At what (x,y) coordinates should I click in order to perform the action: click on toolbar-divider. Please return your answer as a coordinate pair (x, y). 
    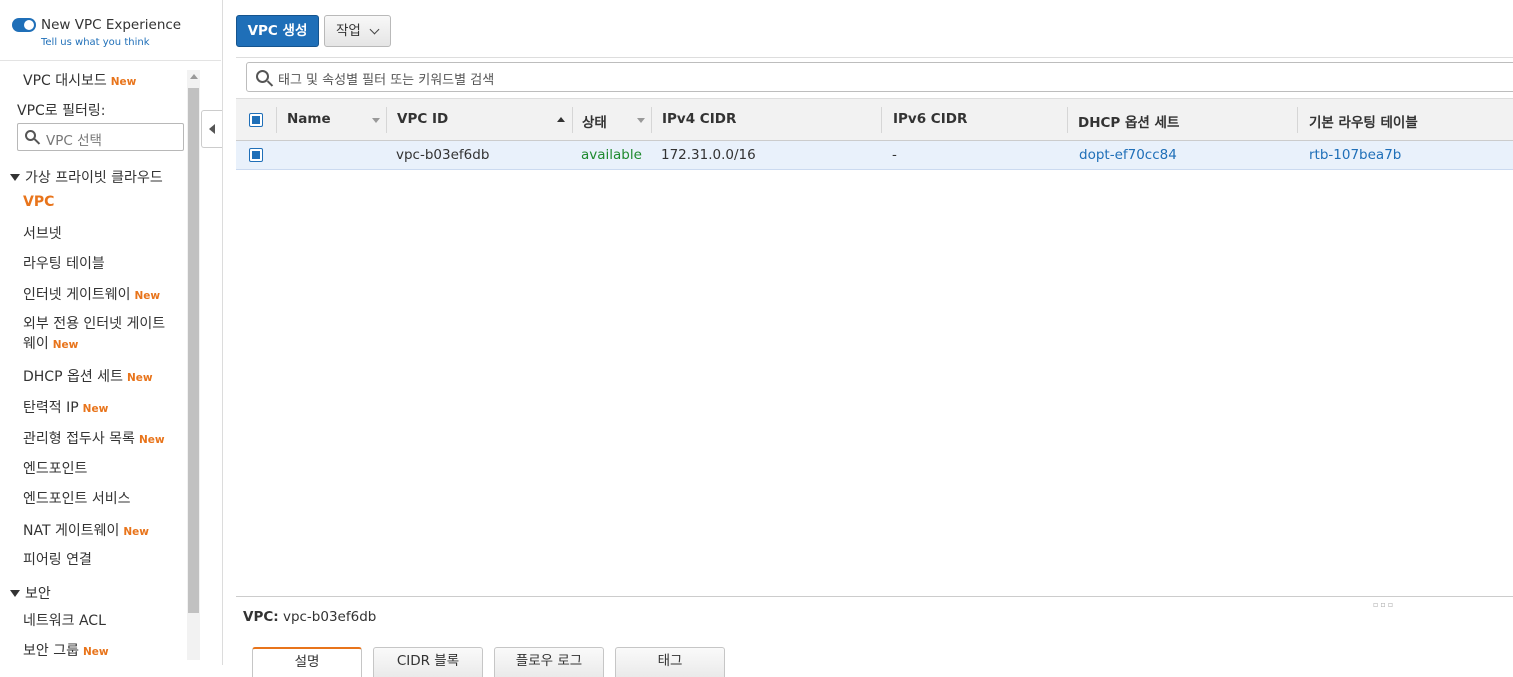
    Looking at the image, I should click on (874, 57).